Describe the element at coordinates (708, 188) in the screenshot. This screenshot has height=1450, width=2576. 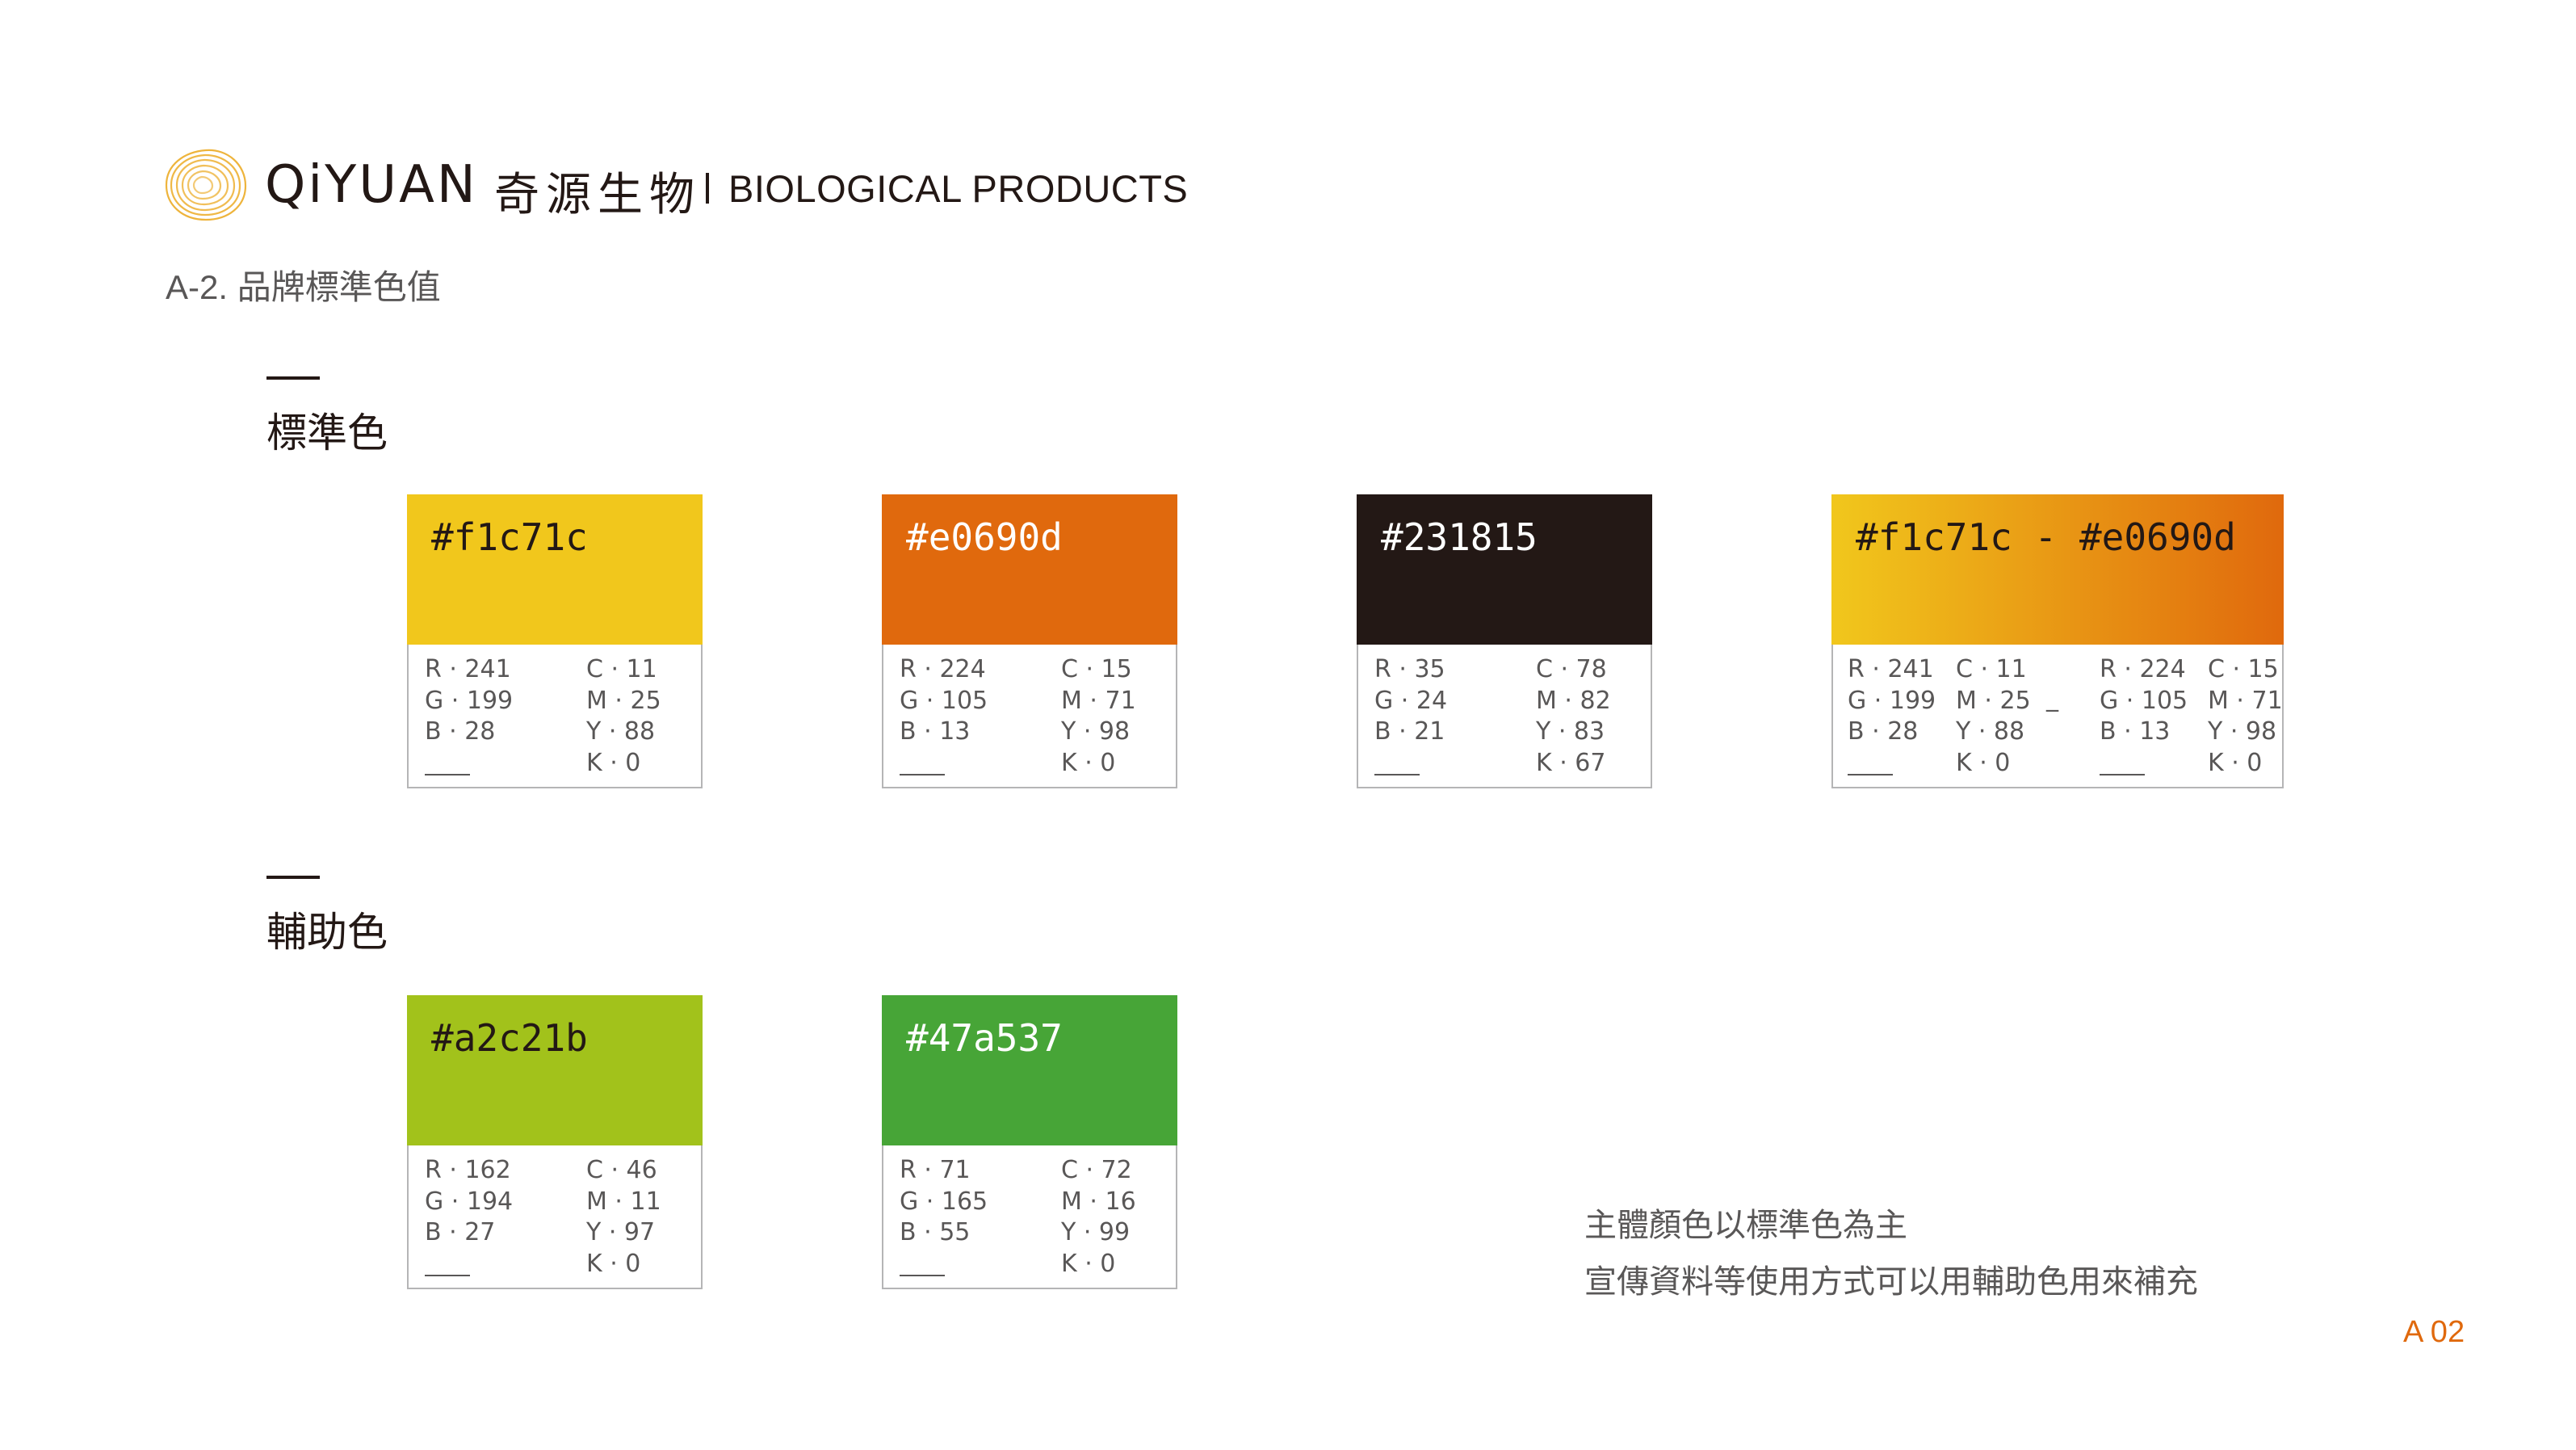
I see `brand-separator` at that location.